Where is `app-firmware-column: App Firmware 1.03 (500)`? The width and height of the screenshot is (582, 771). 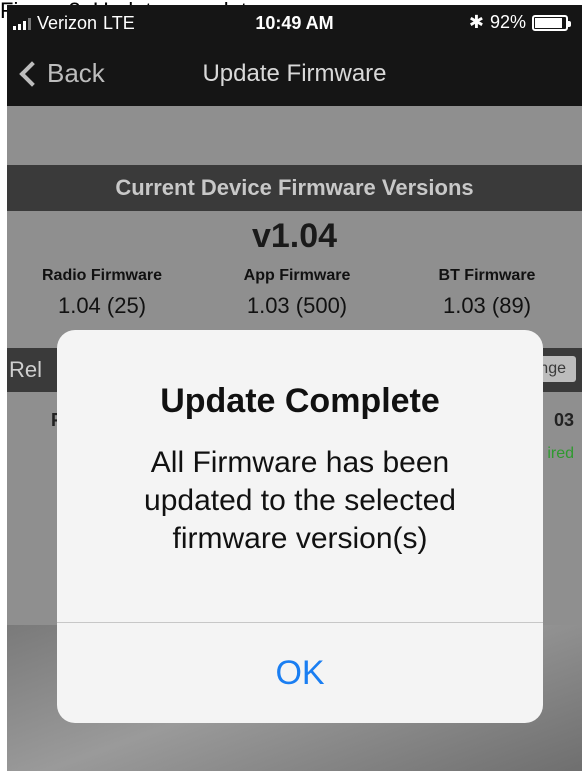 app-firmware-column: App Firmware 1.03 (500) is located at coordinates (297, 293).